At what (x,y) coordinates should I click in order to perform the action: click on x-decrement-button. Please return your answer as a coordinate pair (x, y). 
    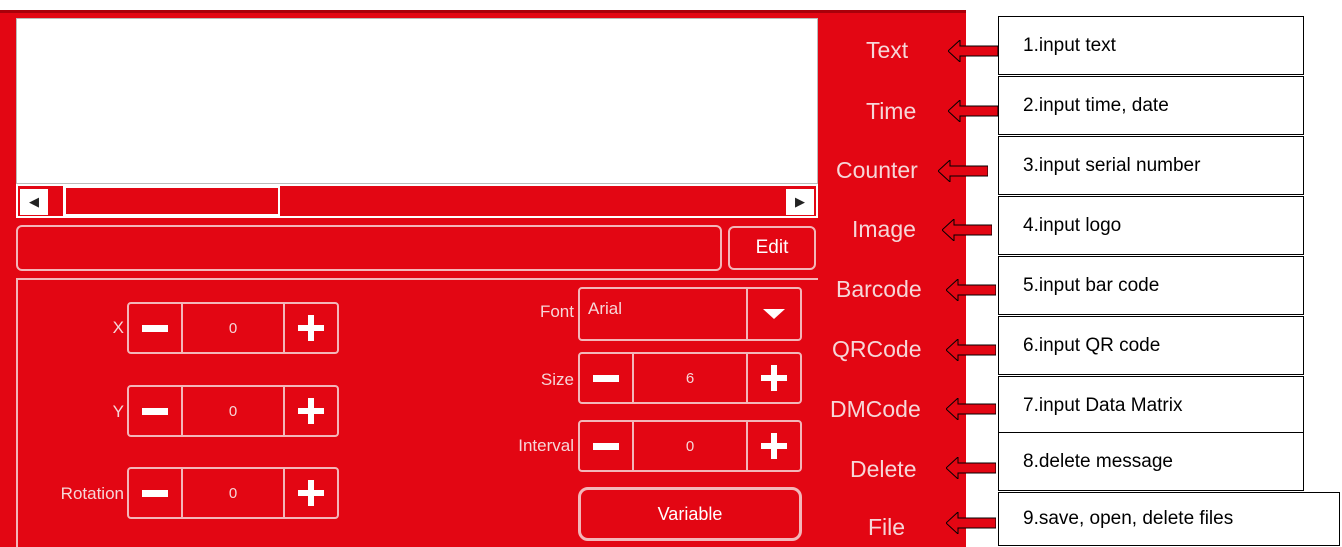
    Looking at the image, I should click on (155, 328).